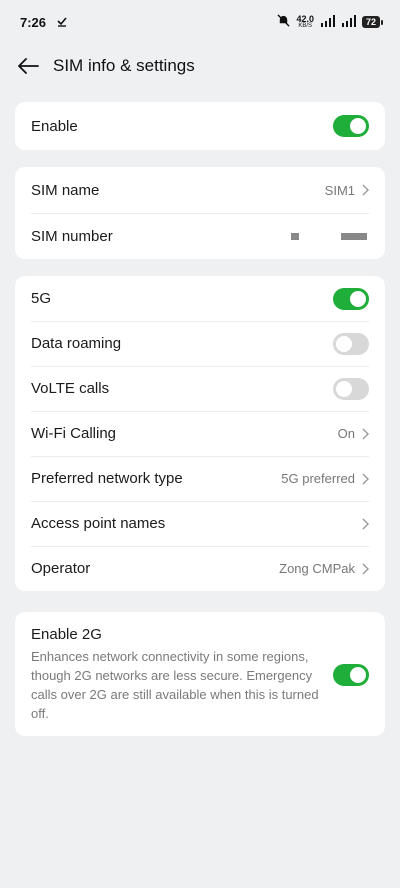 This screenshot has height=888, width=400. Describe the element at coordinates (54, 126) in the screenshot. I see `enable-label: Enable` at that location.